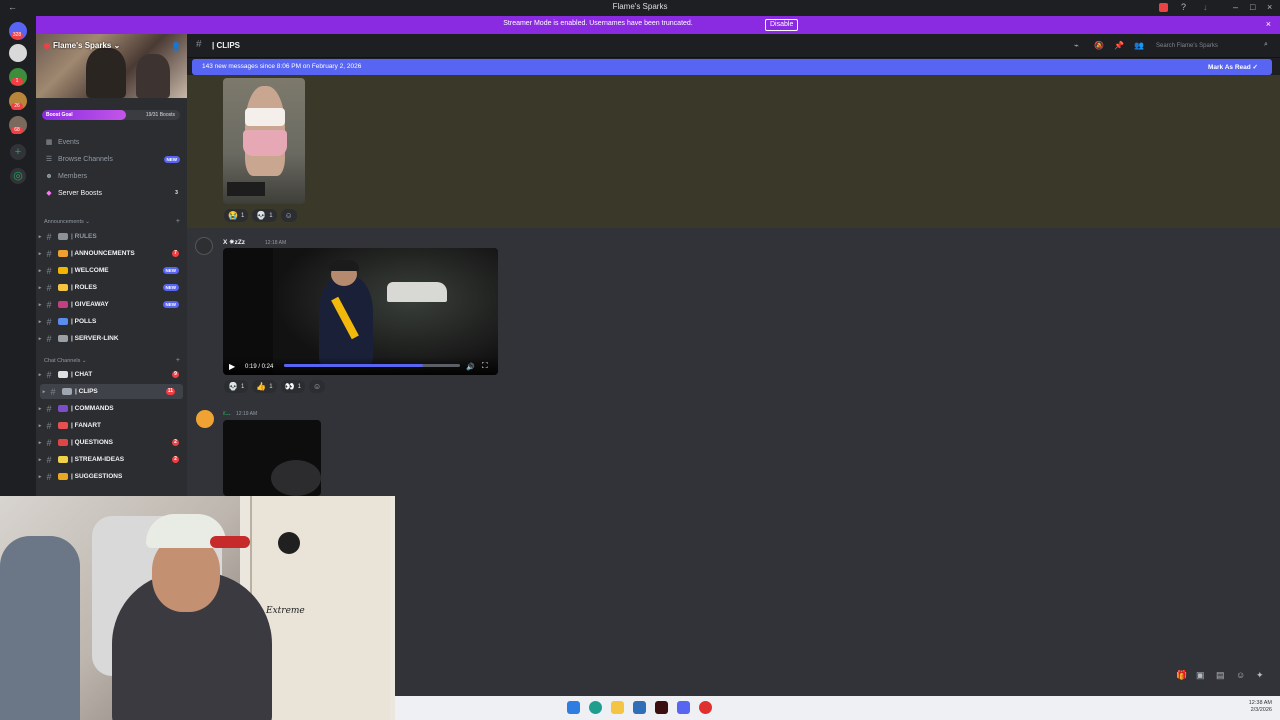 The width and height of the screenshot is (1280, 720). Describe the element at coordinates (1183, 7) in the screenshot. I see `help-icon: ?` at that location.